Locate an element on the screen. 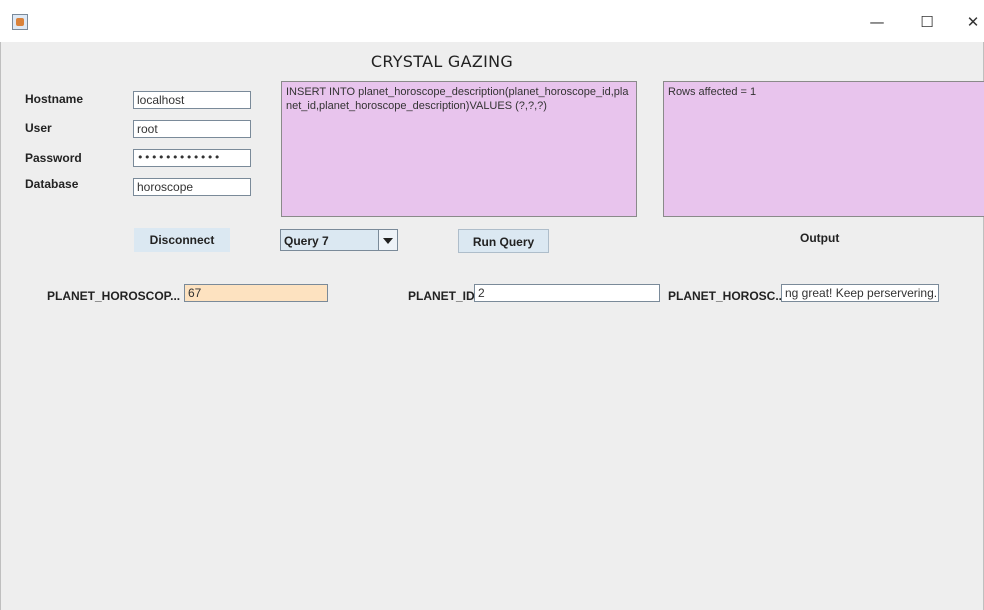 The height and width of the screenshot is (610, 984). run-query-button: Run Query is located at coordinates (503, 241).